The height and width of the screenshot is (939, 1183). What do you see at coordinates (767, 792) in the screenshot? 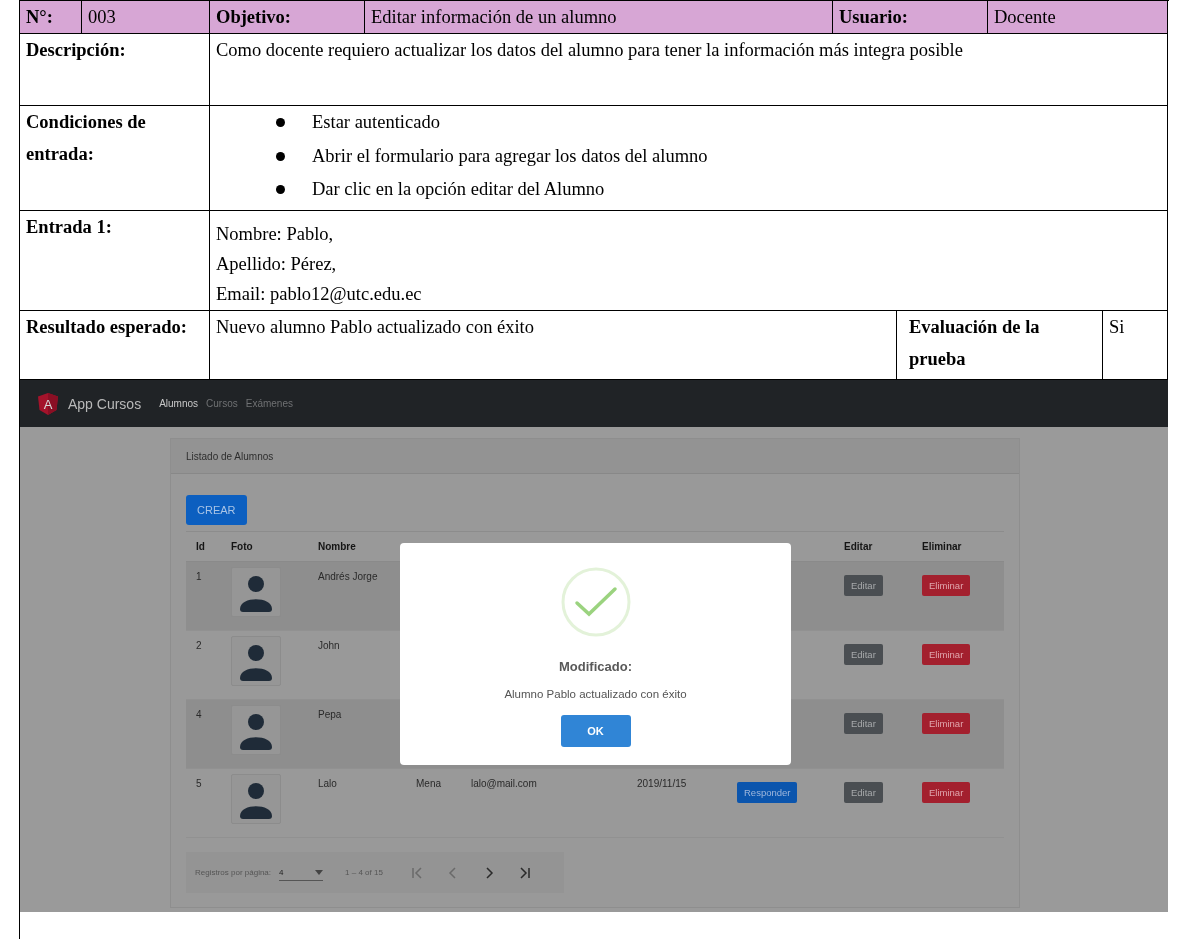
I see `respond-button: Responder` at bounding box center [767, 792].